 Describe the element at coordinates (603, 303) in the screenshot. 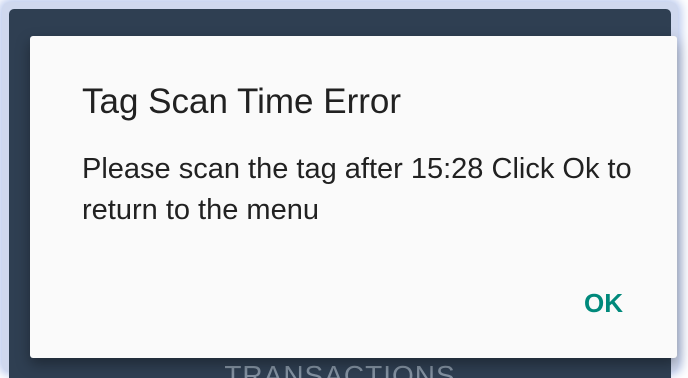

I see `ok-button: OK` at that location.